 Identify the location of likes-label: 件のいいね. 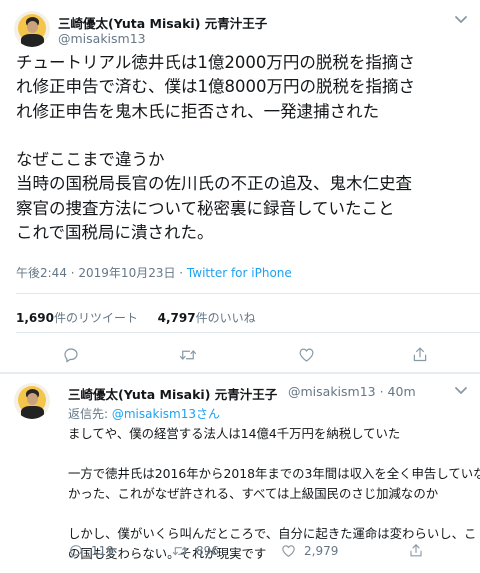
(225, 318).